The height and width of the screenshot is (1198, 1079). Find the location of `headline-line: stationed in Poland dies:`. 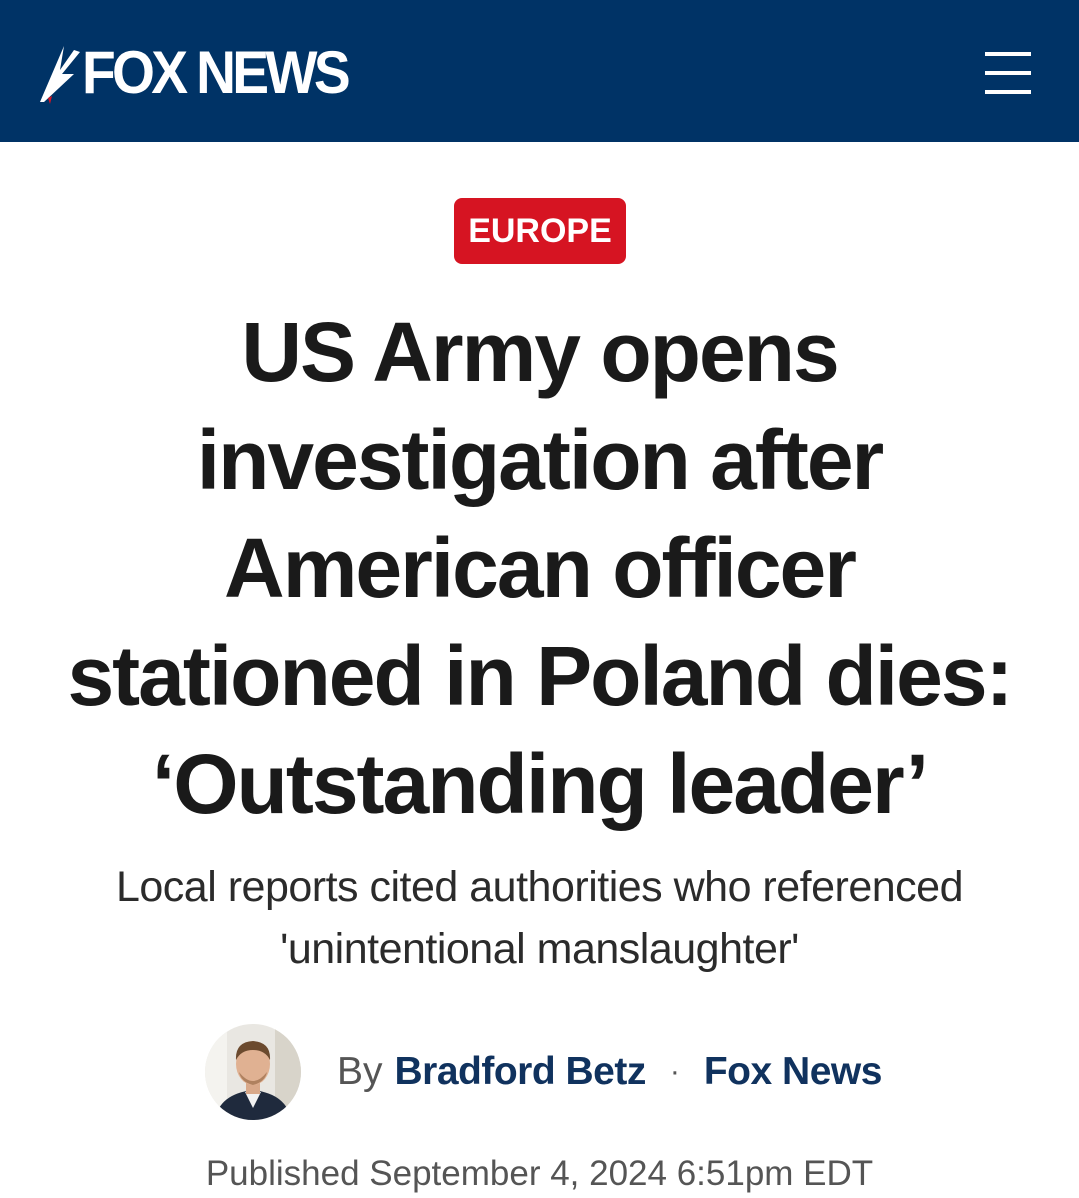

headline-line: stationed in Poland dies: is located at coordinates (540, 676).